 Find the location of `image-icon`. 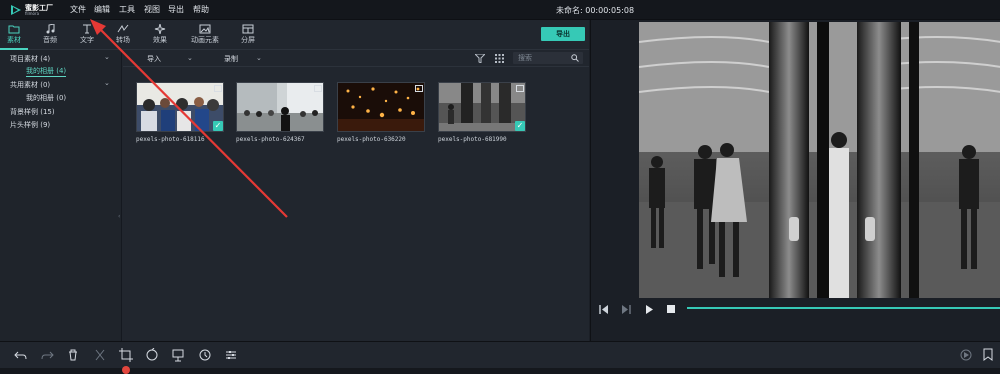

image-icon is located at coordinates (205, 29).